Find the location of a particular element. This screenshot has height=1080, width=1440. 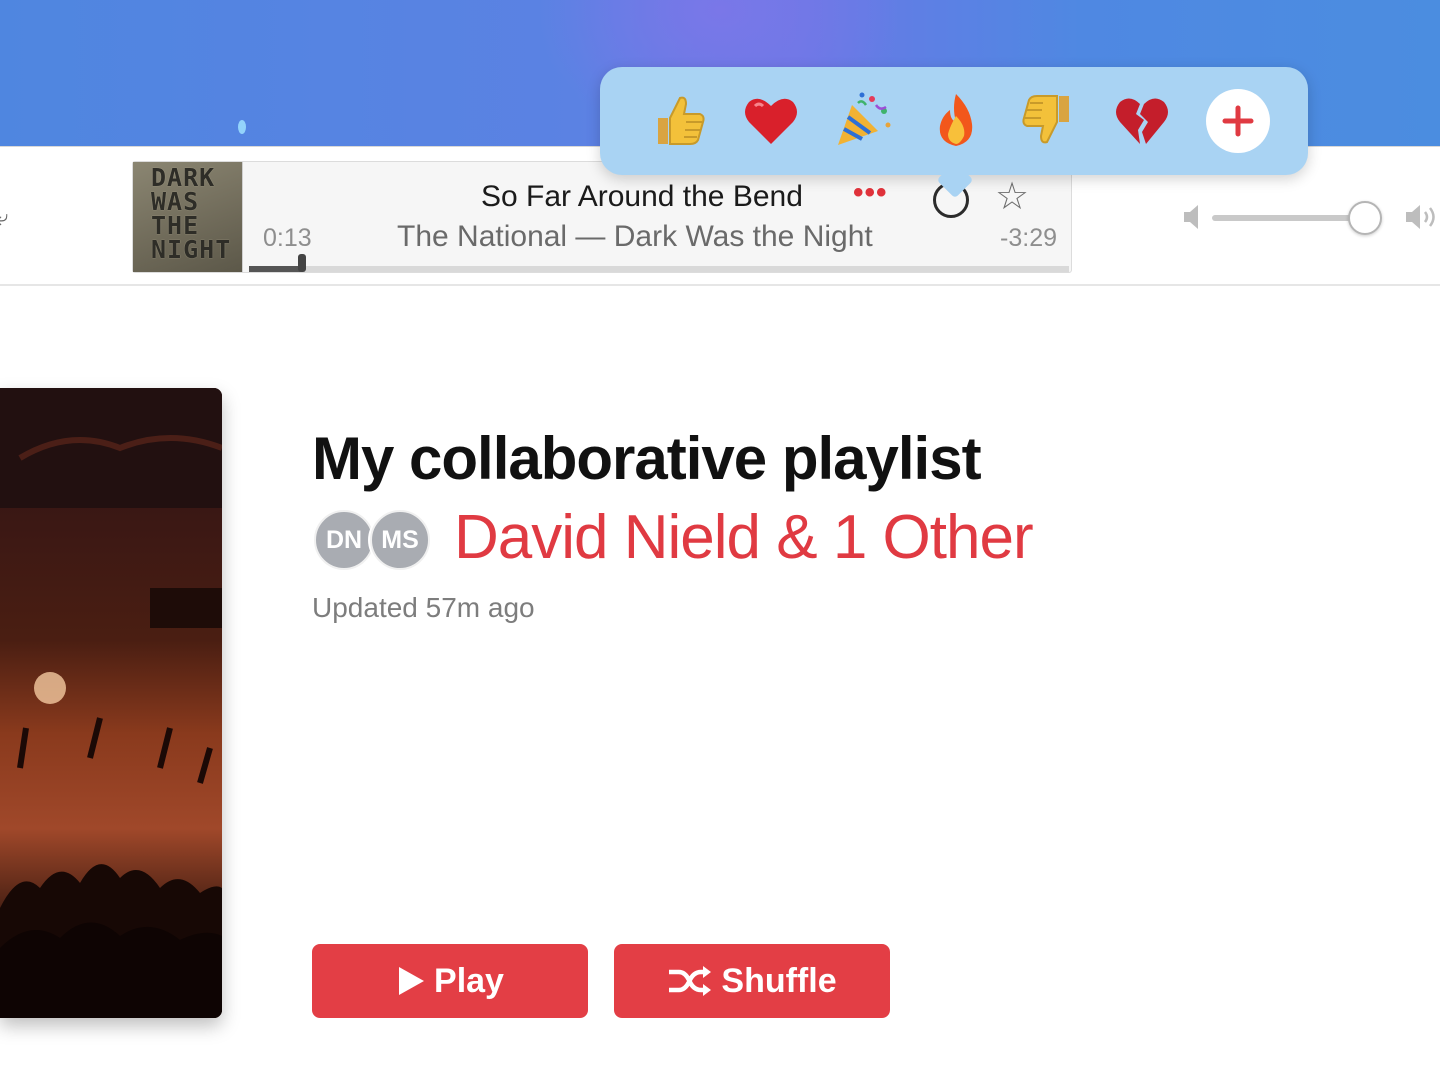

reaction-popover is located at coordinates (954, 133).